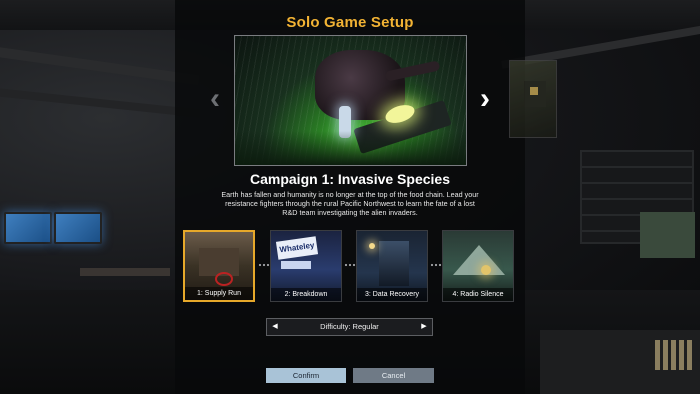 Image resolution: width=700 pixels, height=394 pixels. What do you see at coordinates (534, 91) in the screenshot?
I see `thumbnail-window` at bounding box center [534, 91].